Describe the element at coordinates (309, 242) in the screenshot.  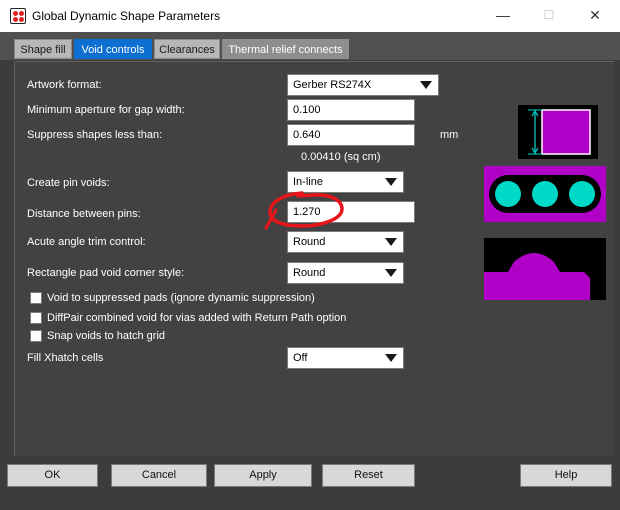
I see `acute-angle-trim-value: Round` at that location.